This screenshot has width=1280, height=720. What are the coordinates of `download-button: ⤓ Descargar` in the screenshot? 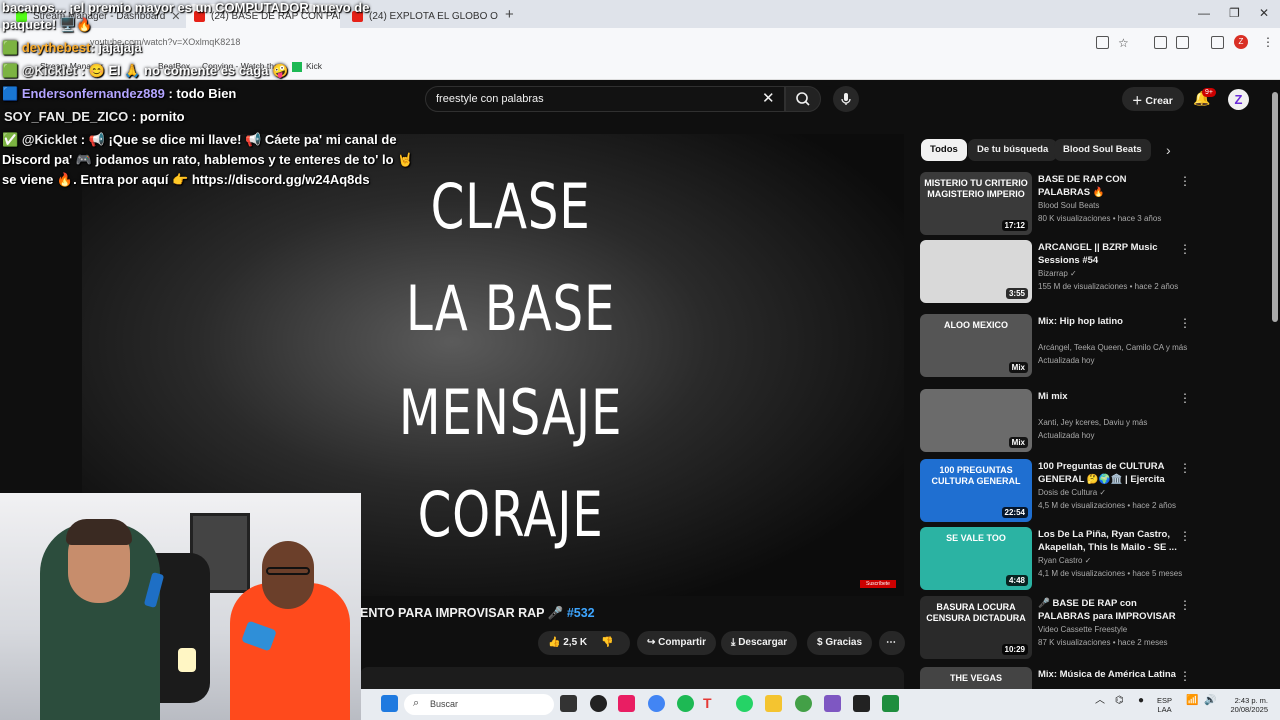 It's located at (759, 643).